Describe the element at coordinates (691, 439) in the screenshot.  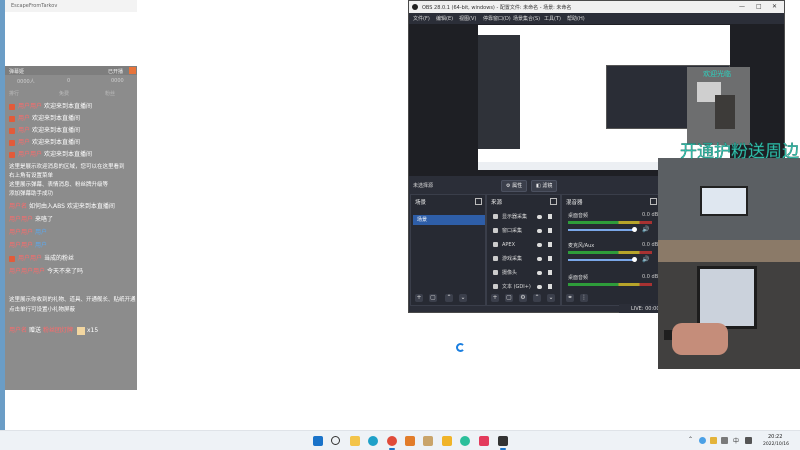
I see `chevron-up-icon: ⌃` at that location.